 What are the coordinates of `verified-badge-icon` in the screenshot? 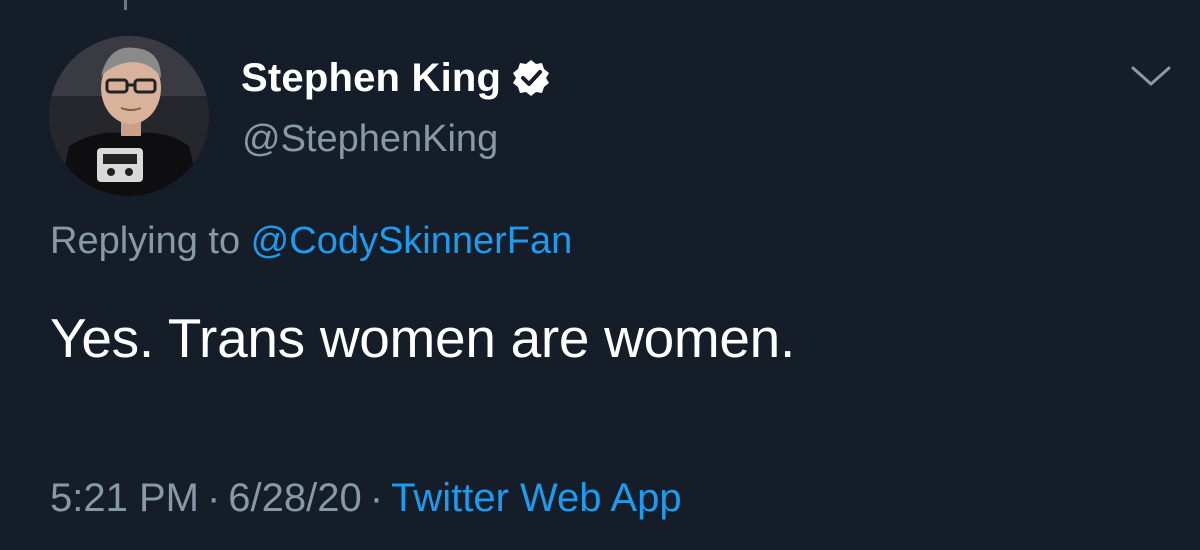 It's located at (531, 78).